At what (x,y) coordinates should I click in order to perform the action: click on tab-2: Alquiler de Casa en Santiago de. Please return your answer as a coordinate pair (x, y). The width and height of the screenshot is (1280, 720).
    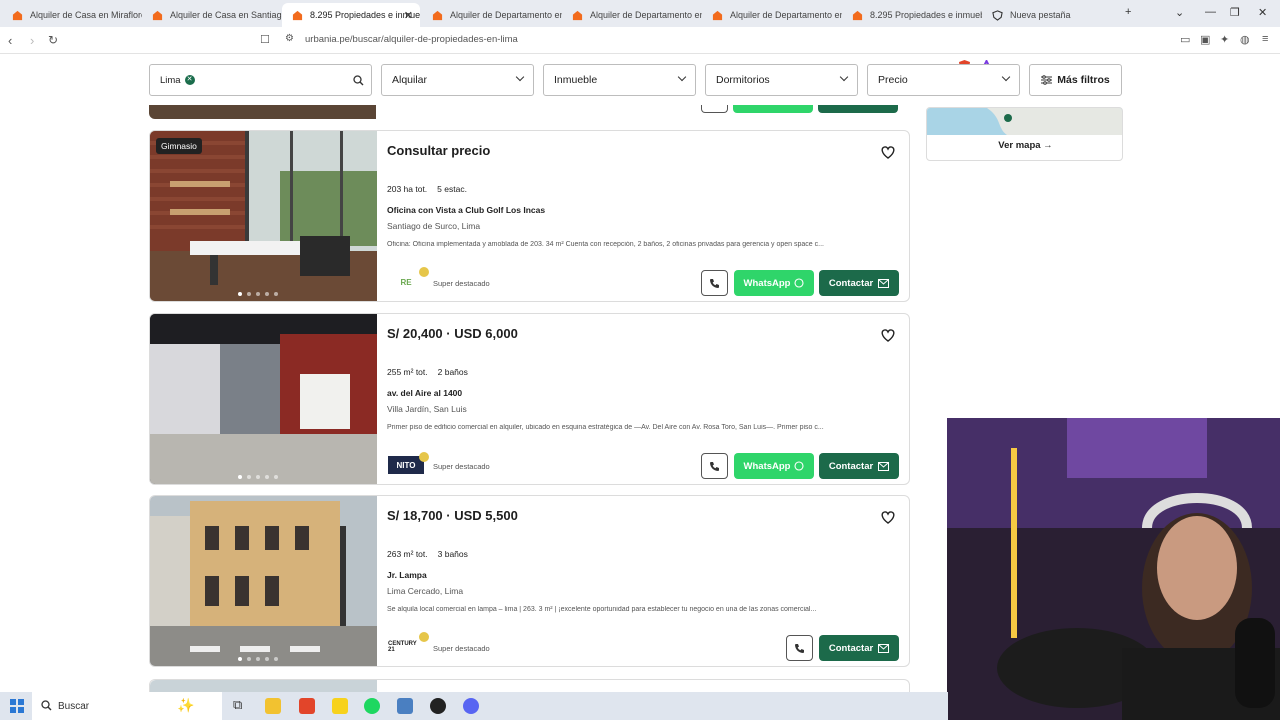
    Looking at the image, I should click on (212, 15).